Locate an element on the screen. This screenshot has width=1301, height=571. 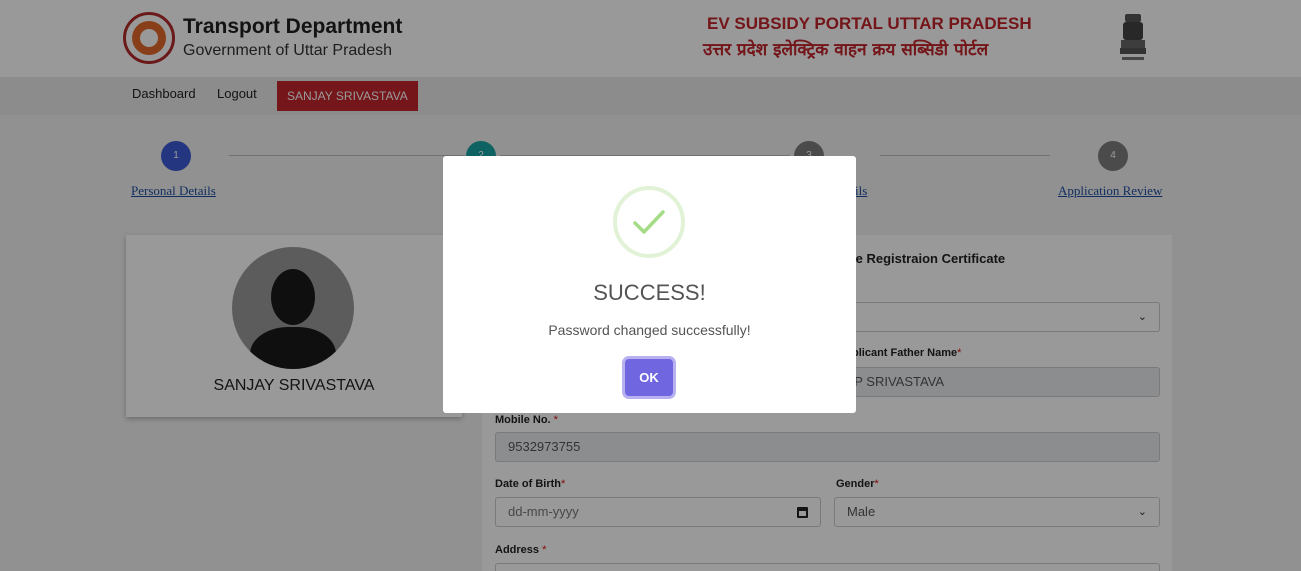
ok-button: OK is located at coordinates (649, 377).